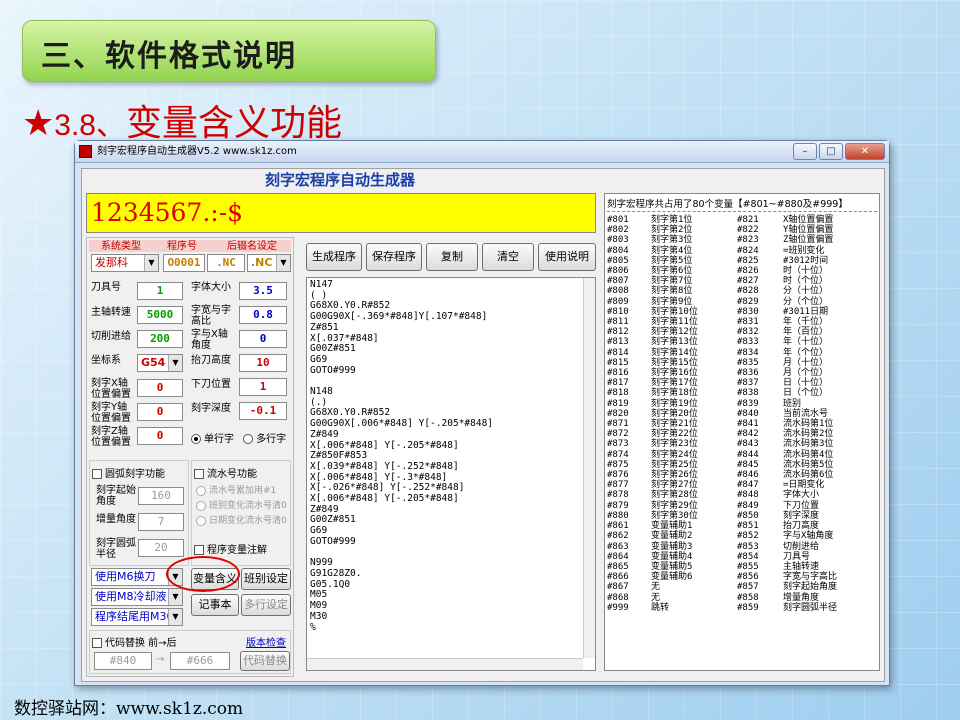 The width and height of the screenshot is (960, 720). Describe the element at coordinates (482, 152) in the screenshot. I see `window-titlebar: 刻字宏程序自动生成器V5.2 www.sk1z.com – □ ✕` at that location.